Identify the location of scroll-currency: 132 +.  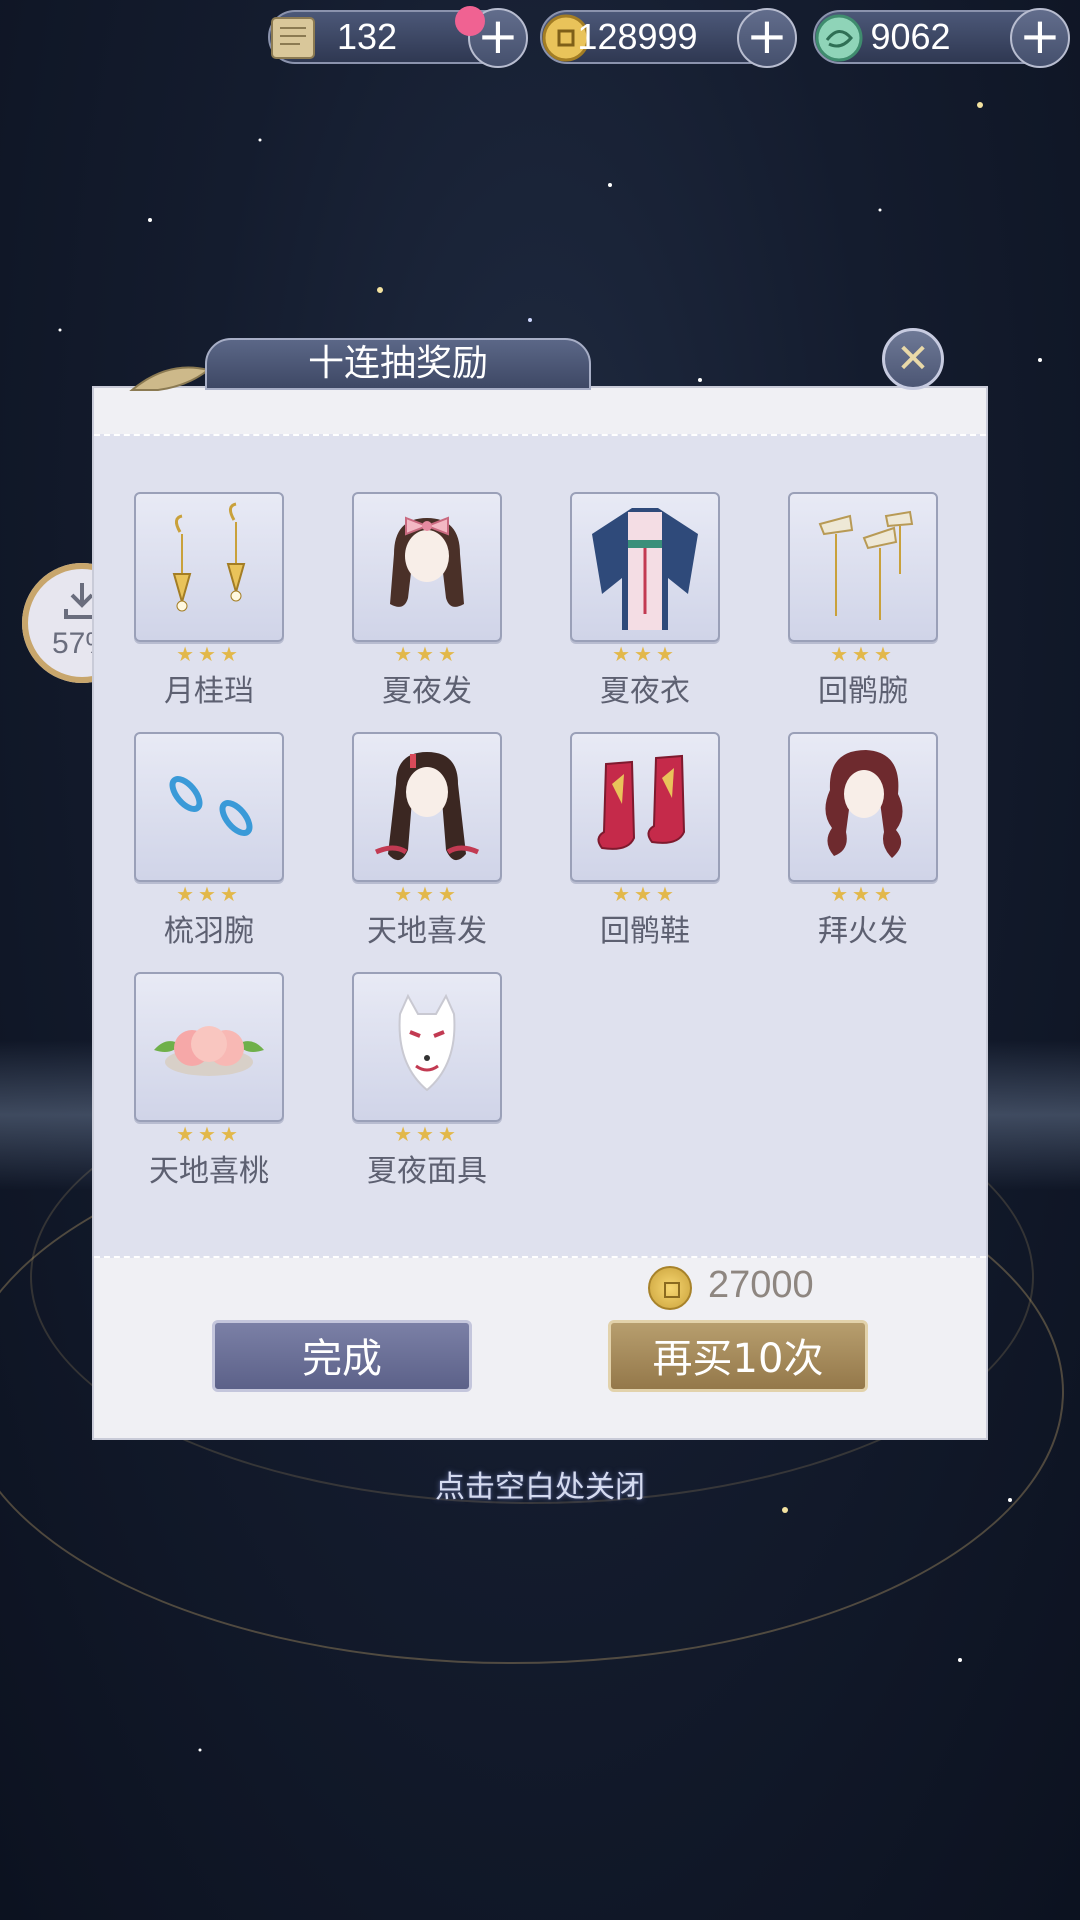
(398, 38).